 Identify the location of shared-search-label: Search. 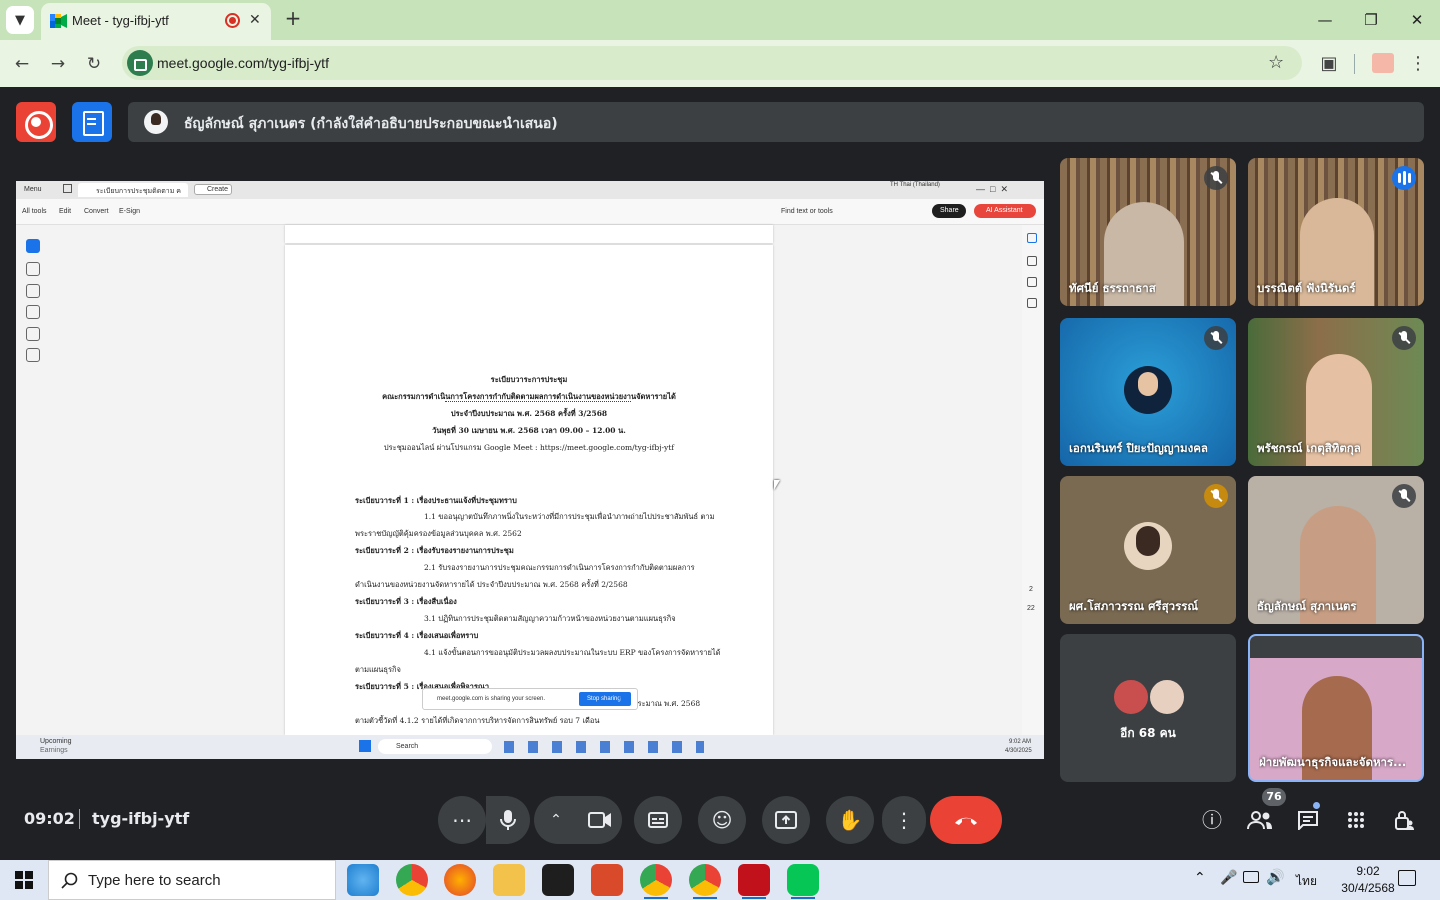
(407, 746).